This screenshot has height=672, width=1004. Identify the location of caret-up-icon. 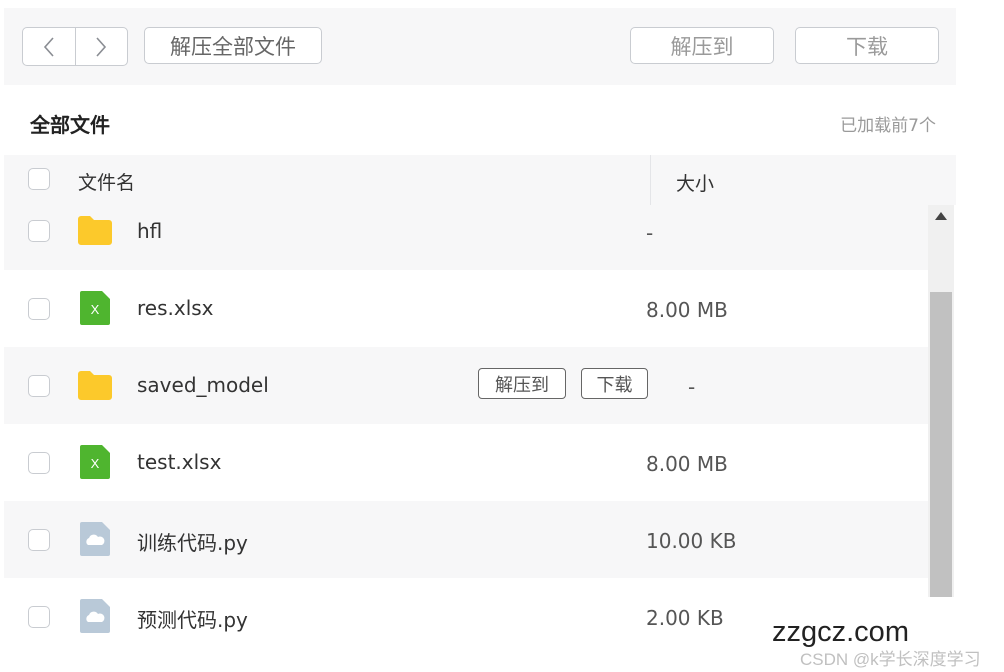
(941, 216).